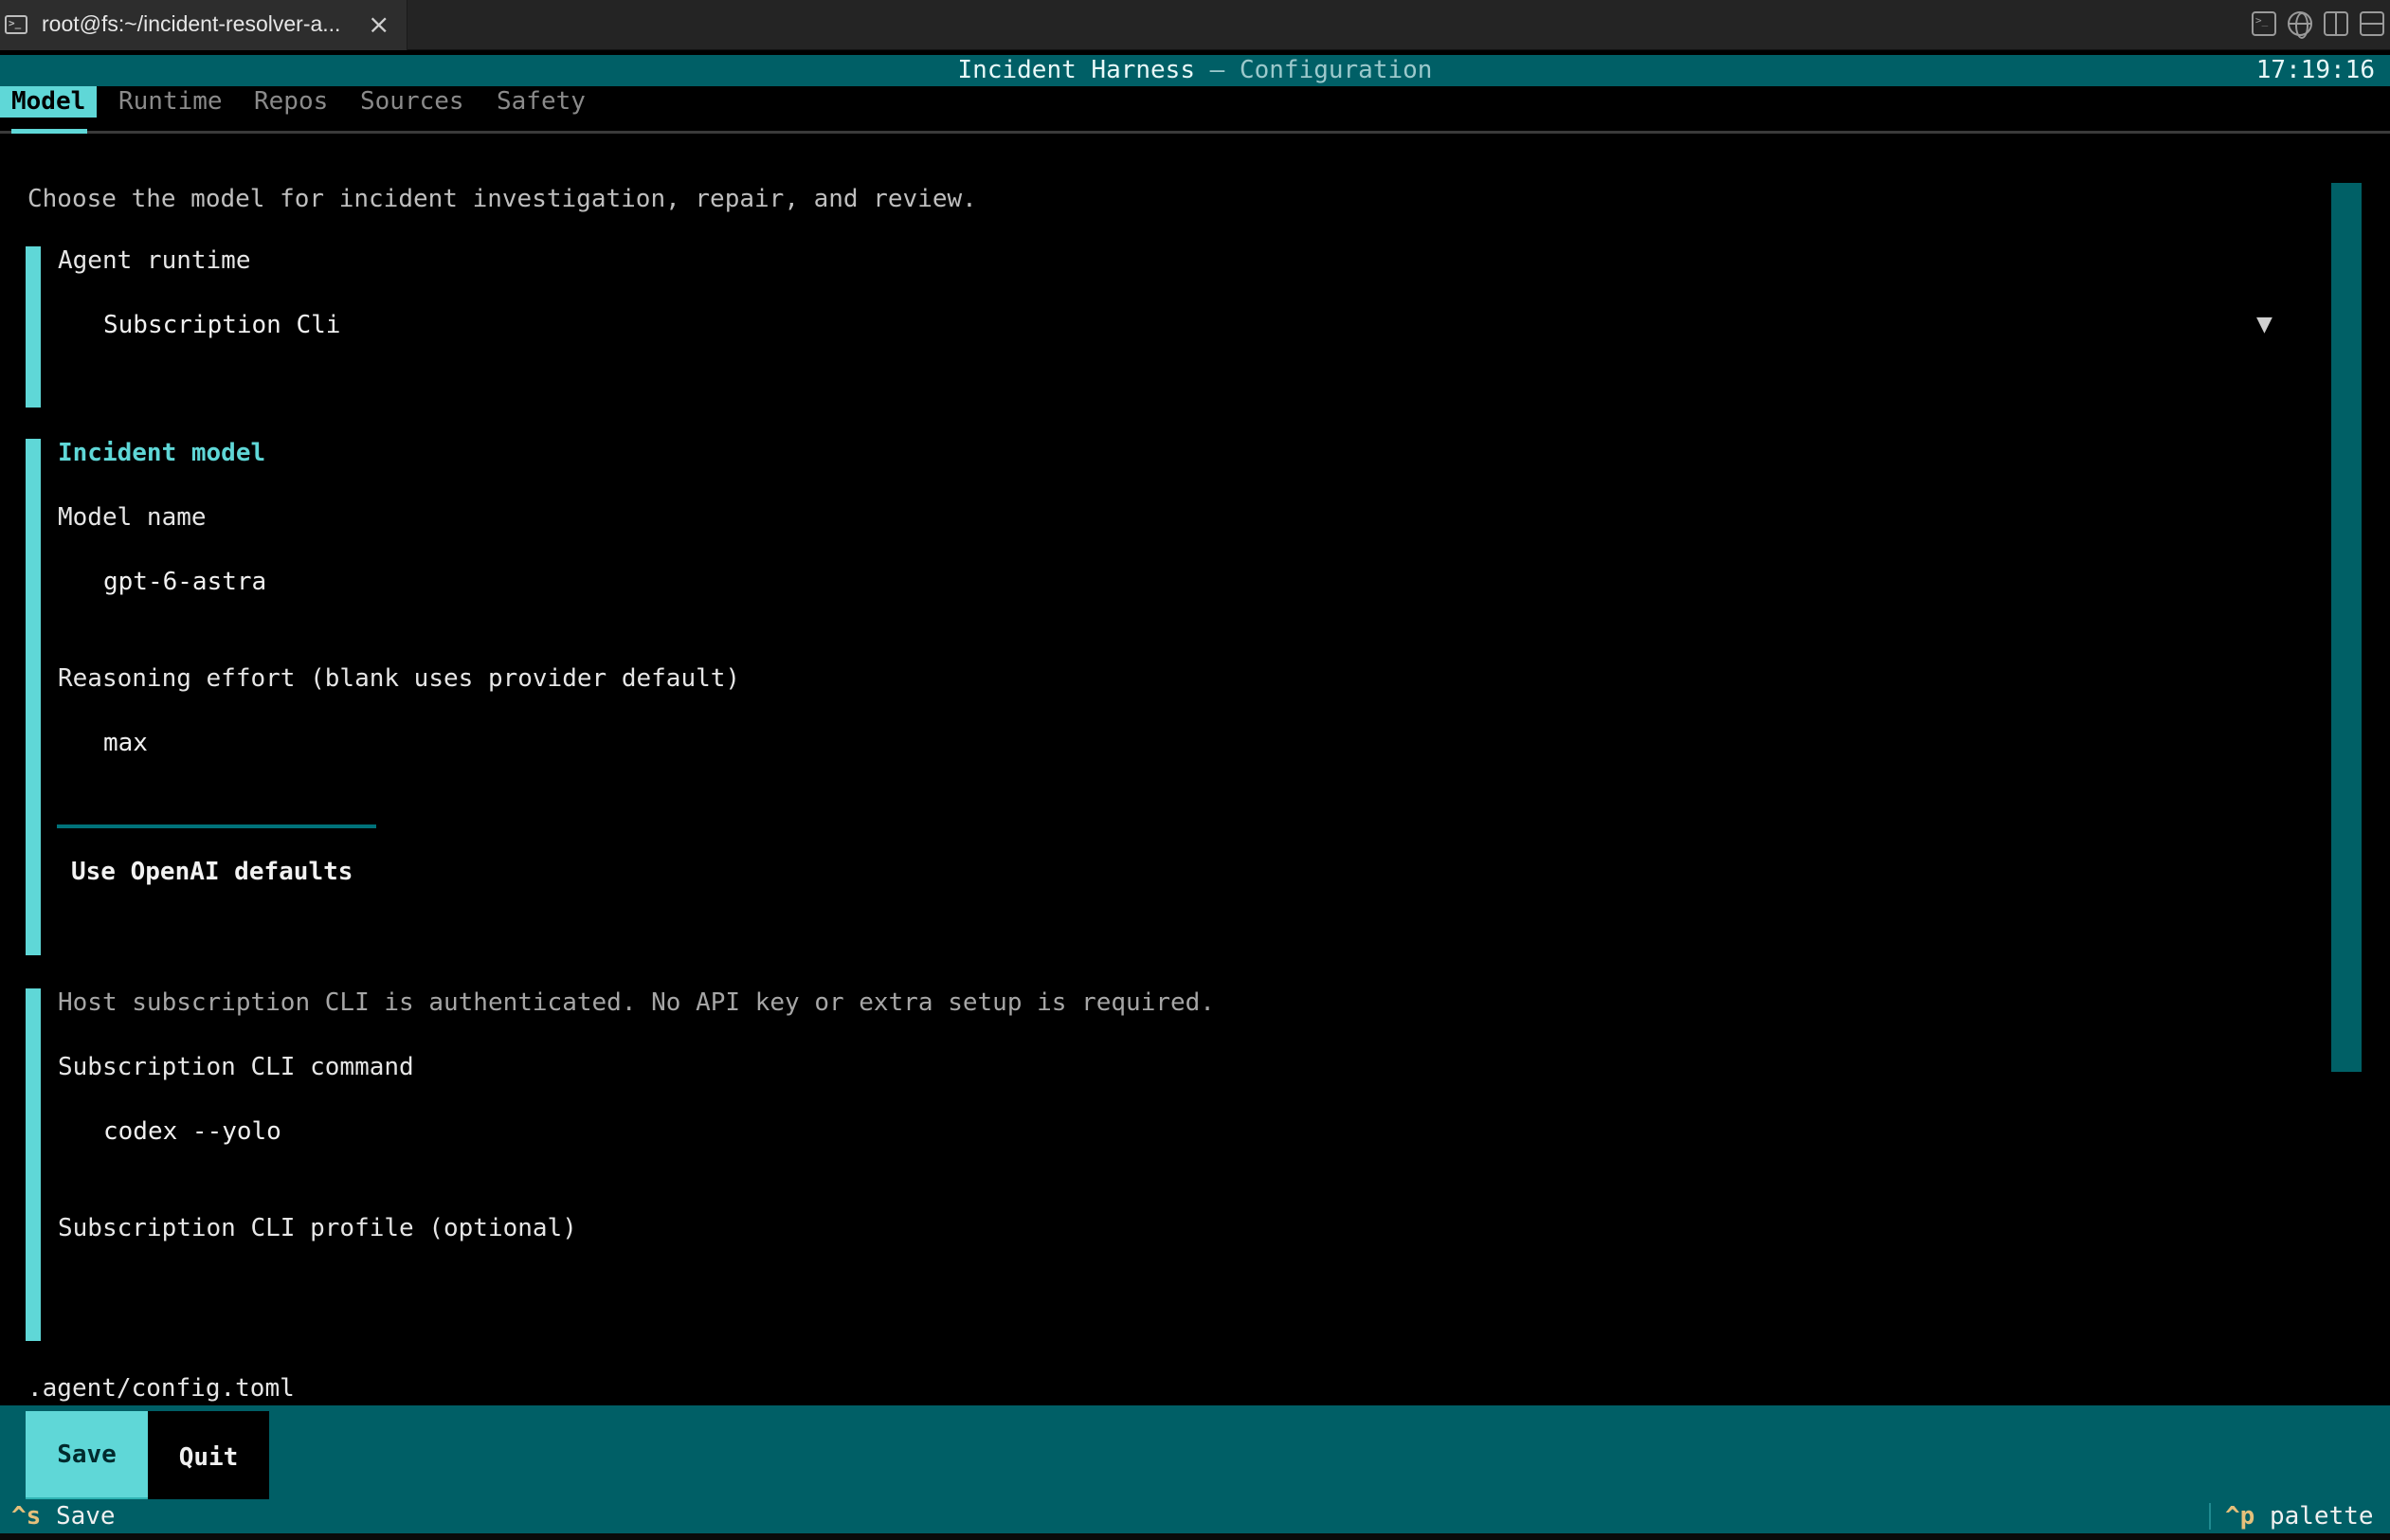  What do you see at coordinates (1181, 756) in the screenshot?
I see `reasoning-effort-input: max` at bounding box center [1181, 756].